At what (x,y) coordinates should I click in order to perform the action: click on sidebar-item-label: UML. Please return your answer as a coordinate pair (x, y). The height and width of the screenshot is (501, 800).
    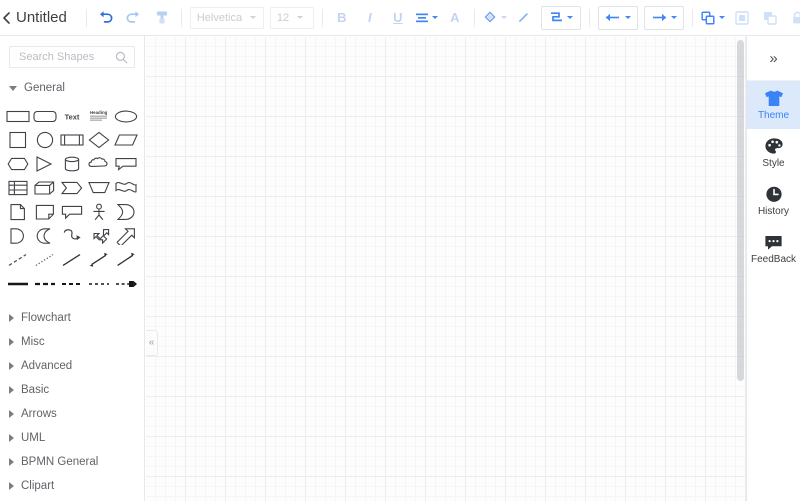
    Looking at the image, I should click on (33, 438).